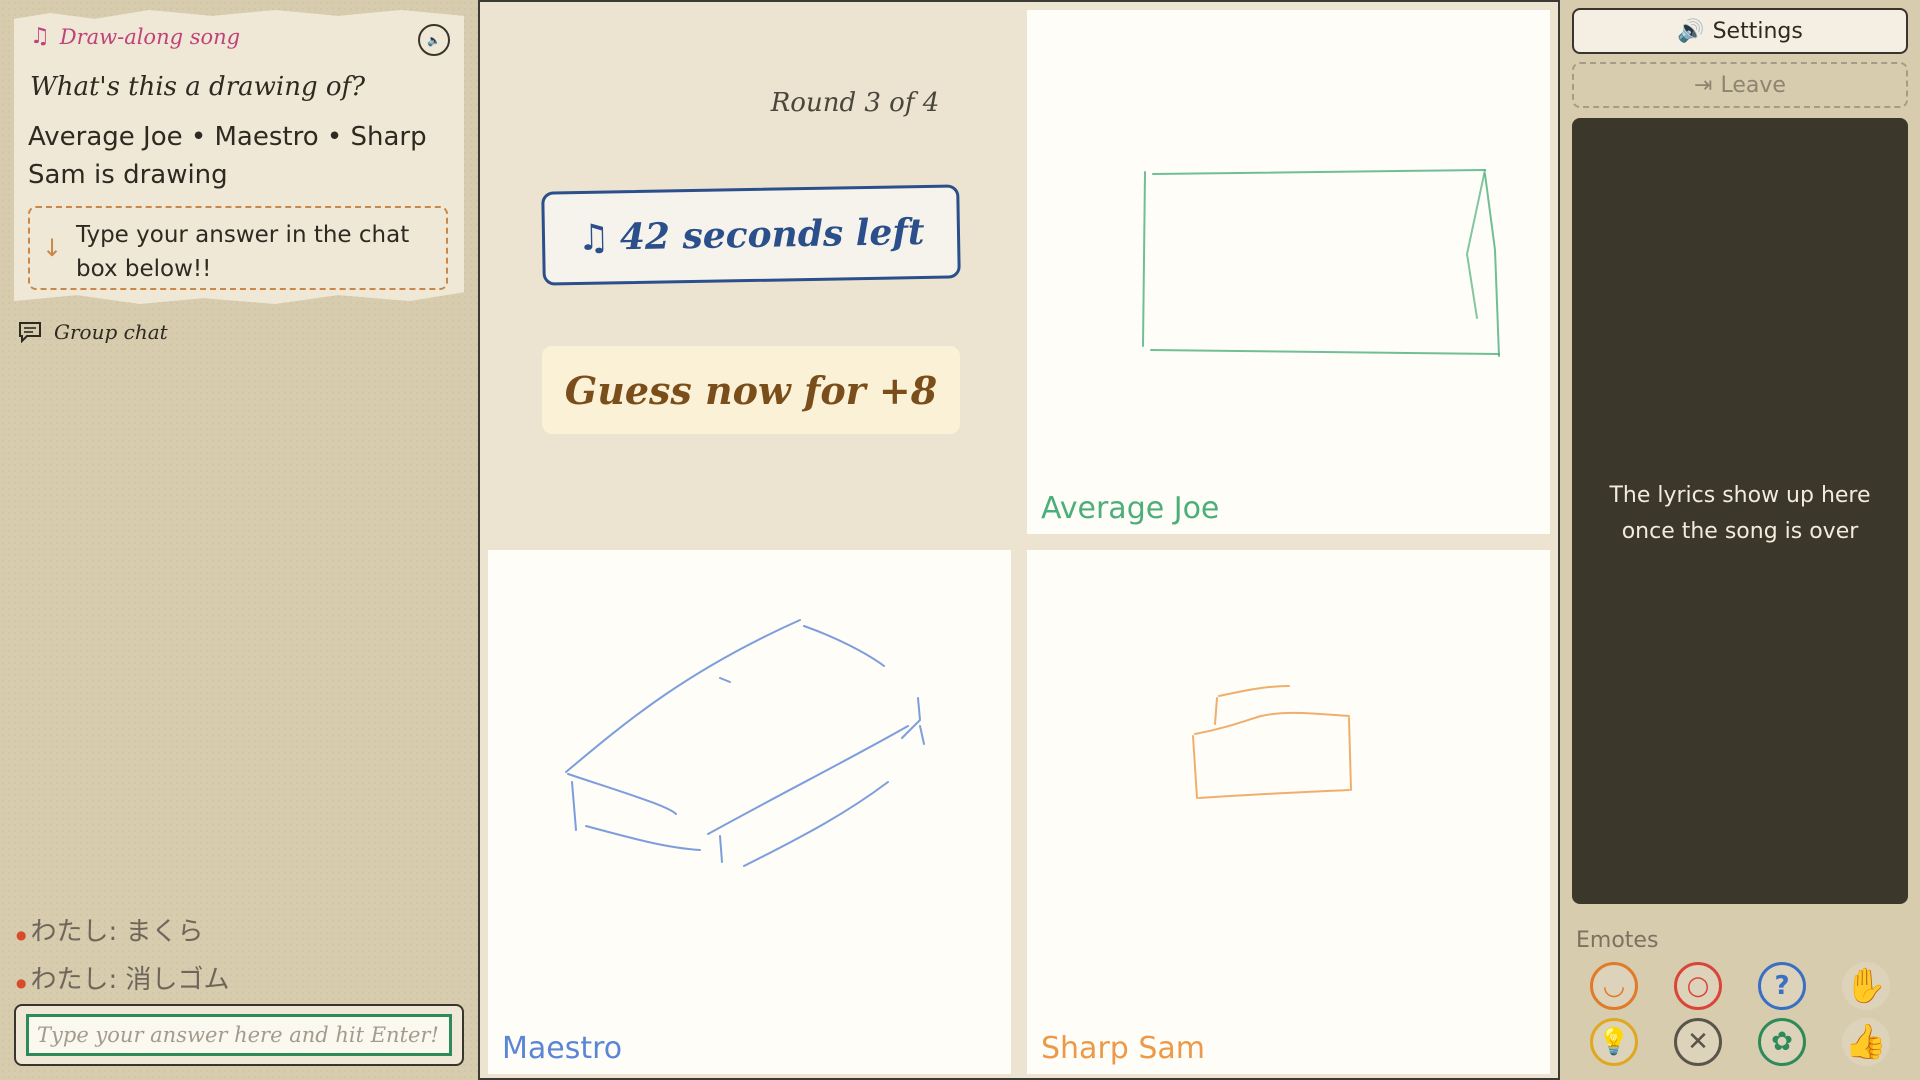  Describe the element at coordinates (1866, 1042) in the screenshot. I see `thumbs-up-icon: 👍` at that location.